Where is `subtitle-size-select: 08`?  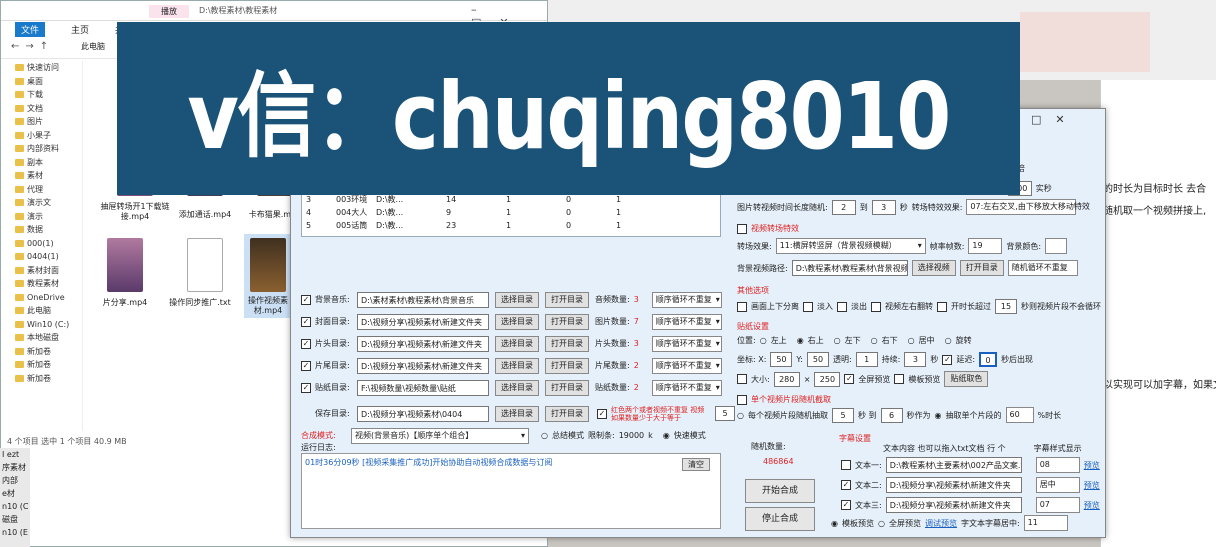 subtitle-size-select: 08 is located at coordinates (1057, 465).